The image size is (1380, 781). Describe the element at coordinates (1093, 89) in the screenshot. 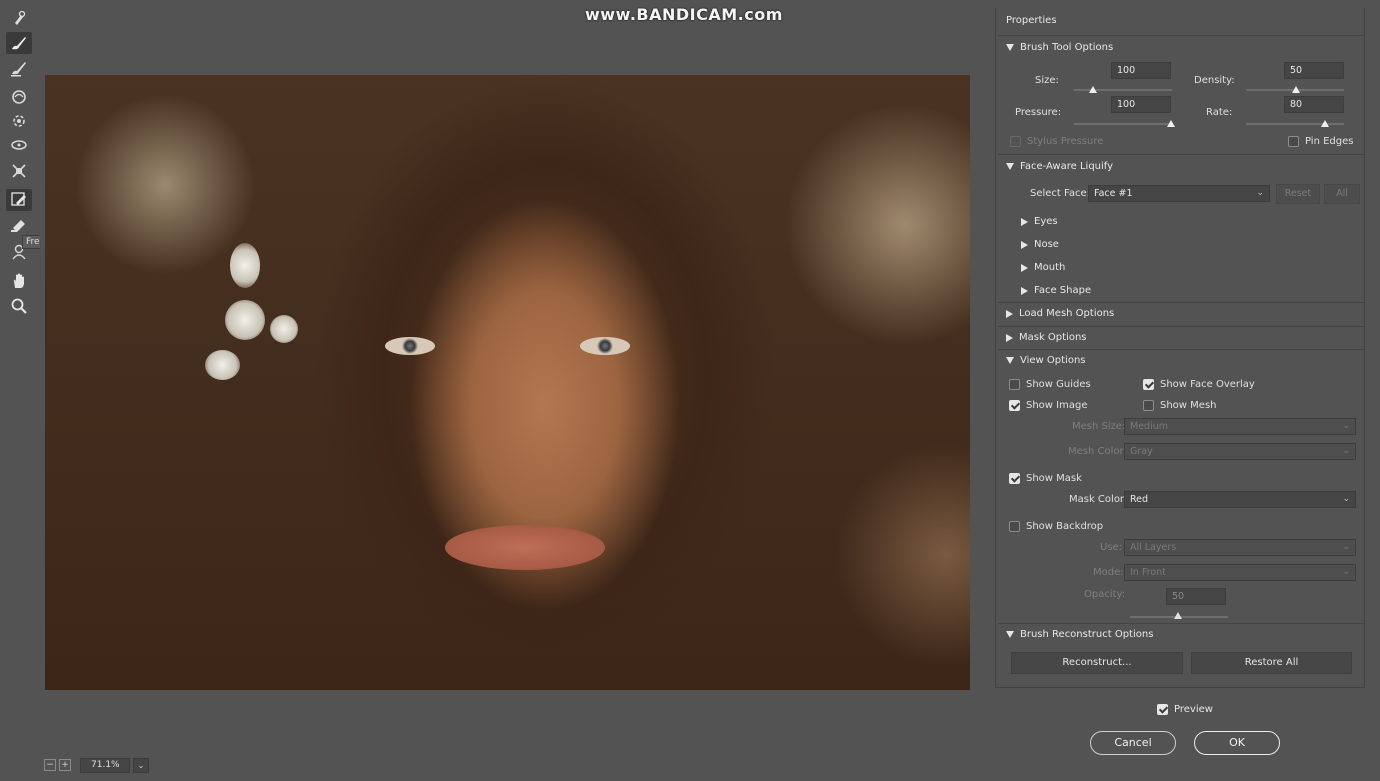

I see `size-slider-thumb` at that location.